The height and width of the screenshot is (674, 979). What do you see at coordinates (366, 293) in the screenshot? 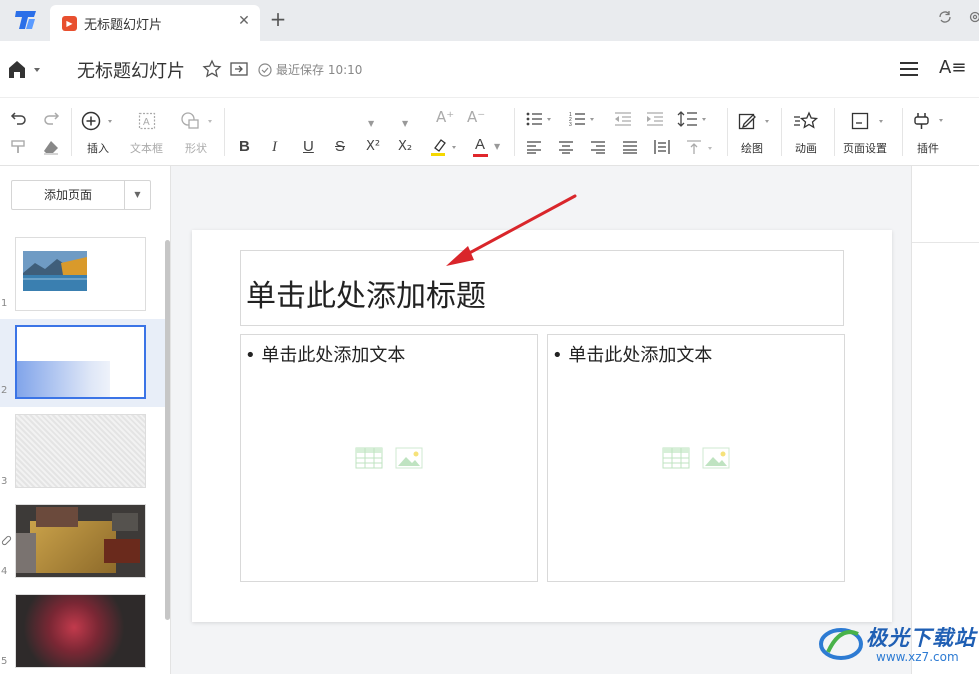
I see `title-placeholder-text: 单击此处添加标题` at bounding box center [366, 293].